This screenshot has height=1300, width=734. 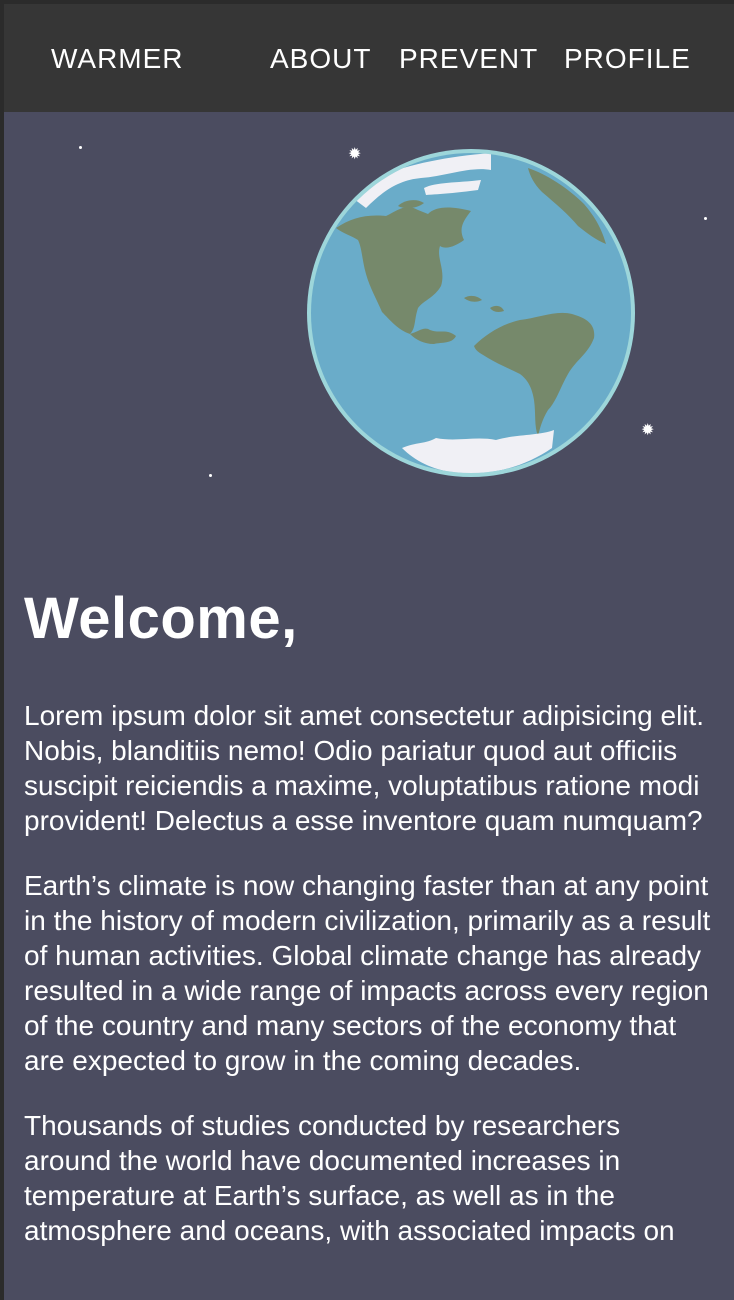 I want to click on navbar: WARMER ABOUT PREVENT PROFILE, so click(x=369, y=58).